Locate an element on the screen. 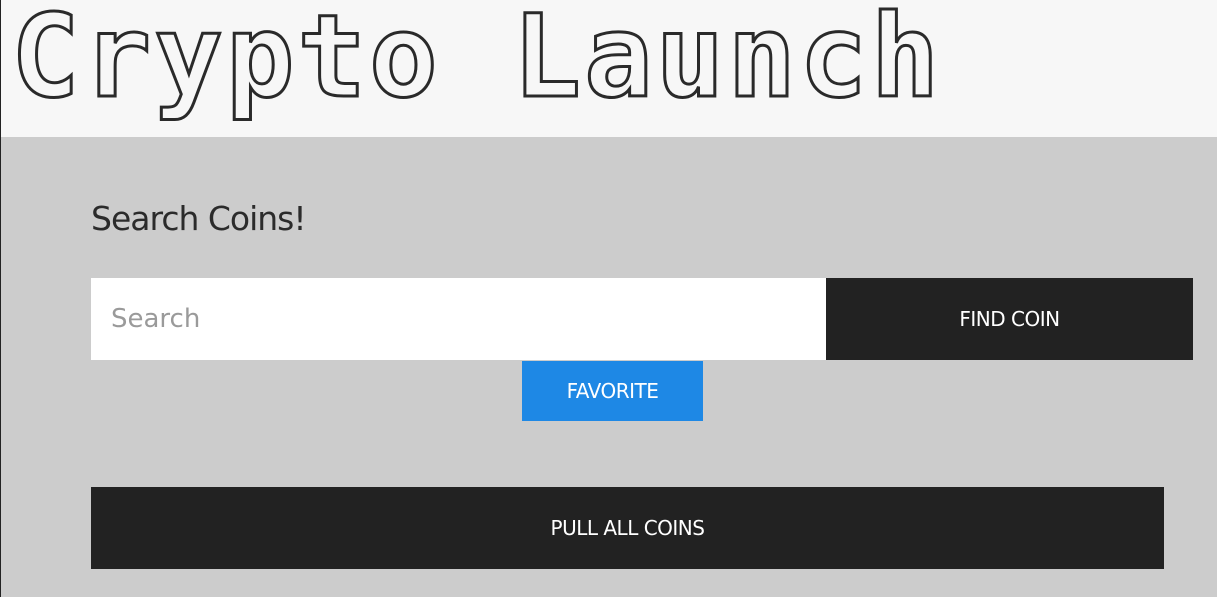  search-input is located at coordinates (458, 319).